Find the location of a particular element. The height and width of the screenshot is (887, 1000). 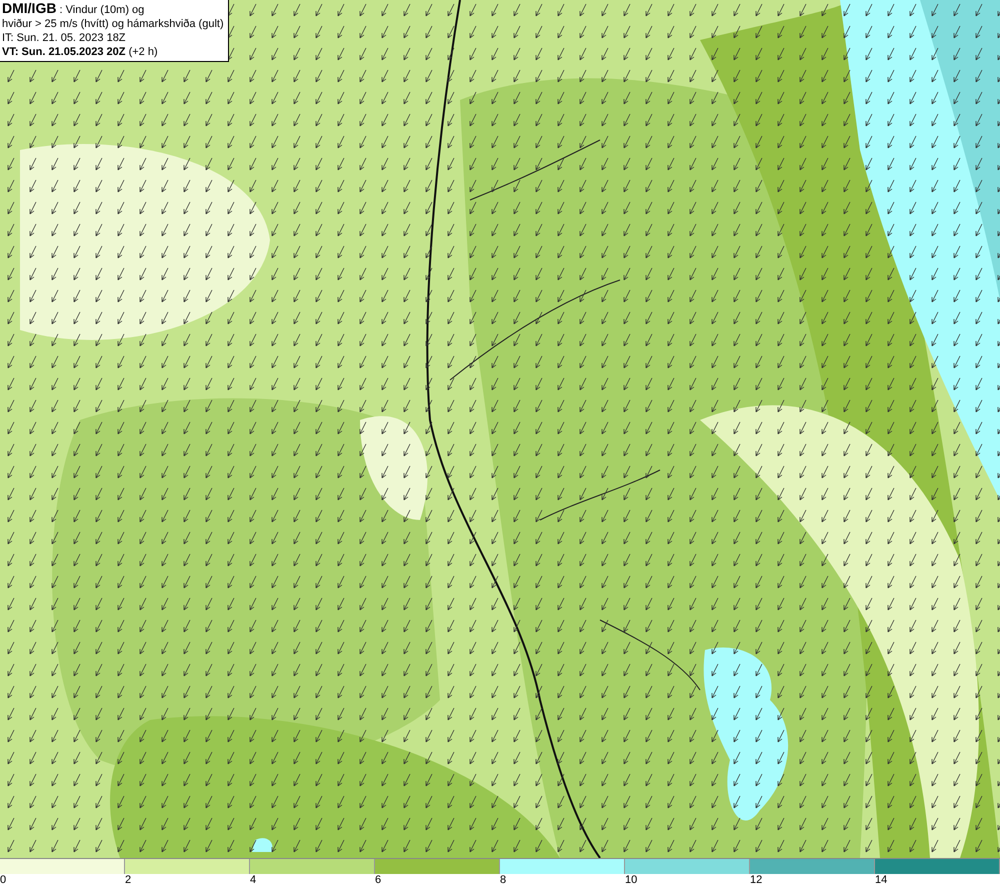

scale-label: 0 is located at coordinates (3, 880).